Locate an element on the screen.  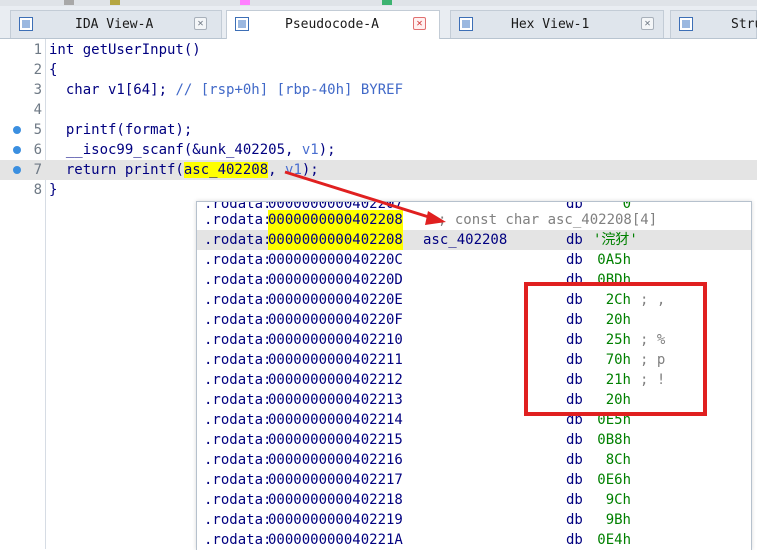
address: 0000000000402215 is located at coordinates (335, 440).